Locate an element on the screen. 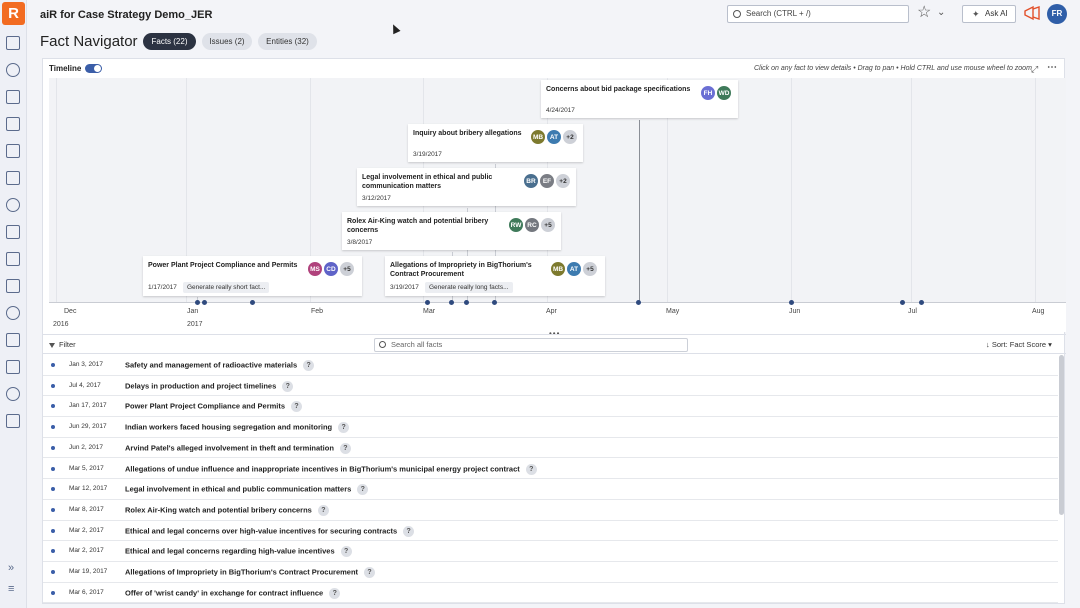 Image resolution: width=1080 pixels, height=608 pixels. global-search-input: Search (CTRL + /) is located at coordinates (818, 14).